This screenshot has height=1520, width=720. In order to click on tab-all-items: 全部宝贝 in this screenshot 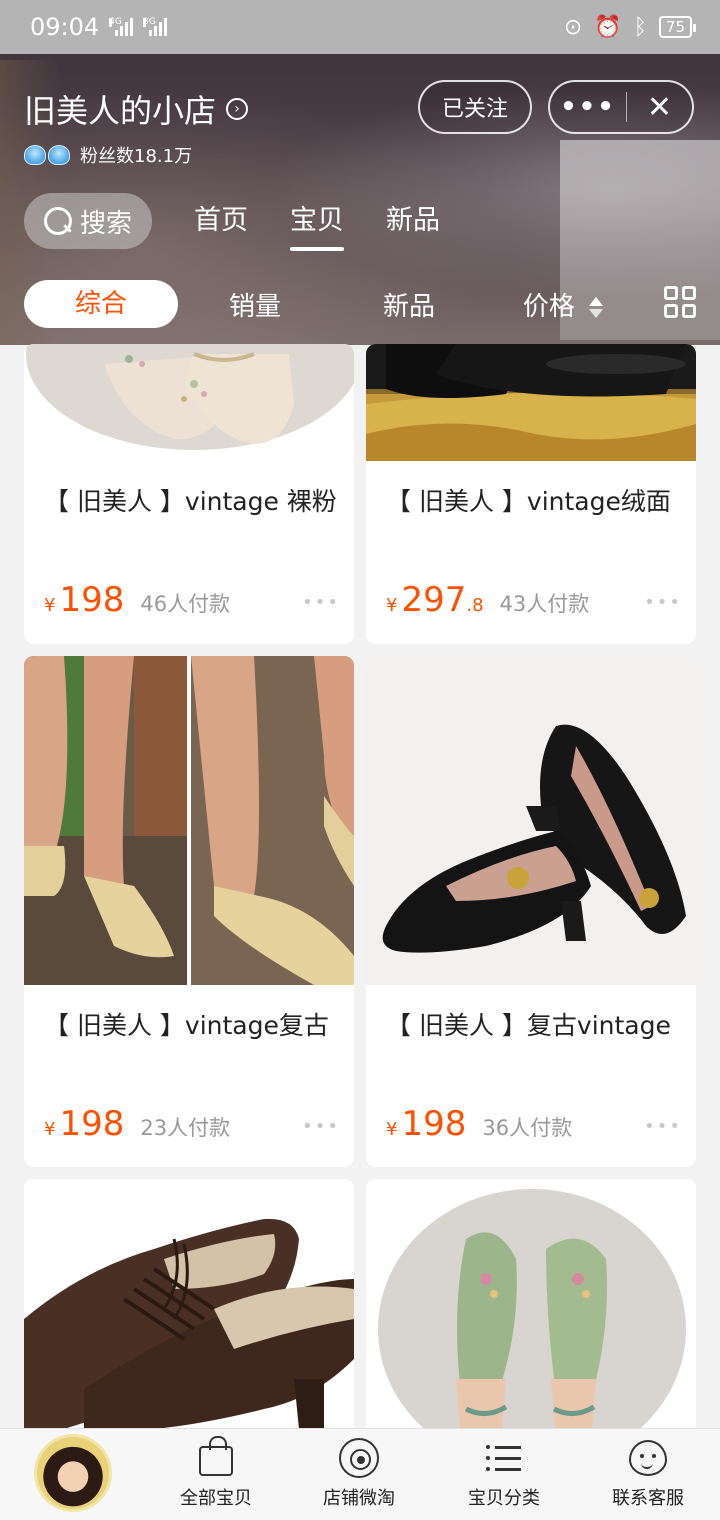, I will do `click(216, 1473)`.